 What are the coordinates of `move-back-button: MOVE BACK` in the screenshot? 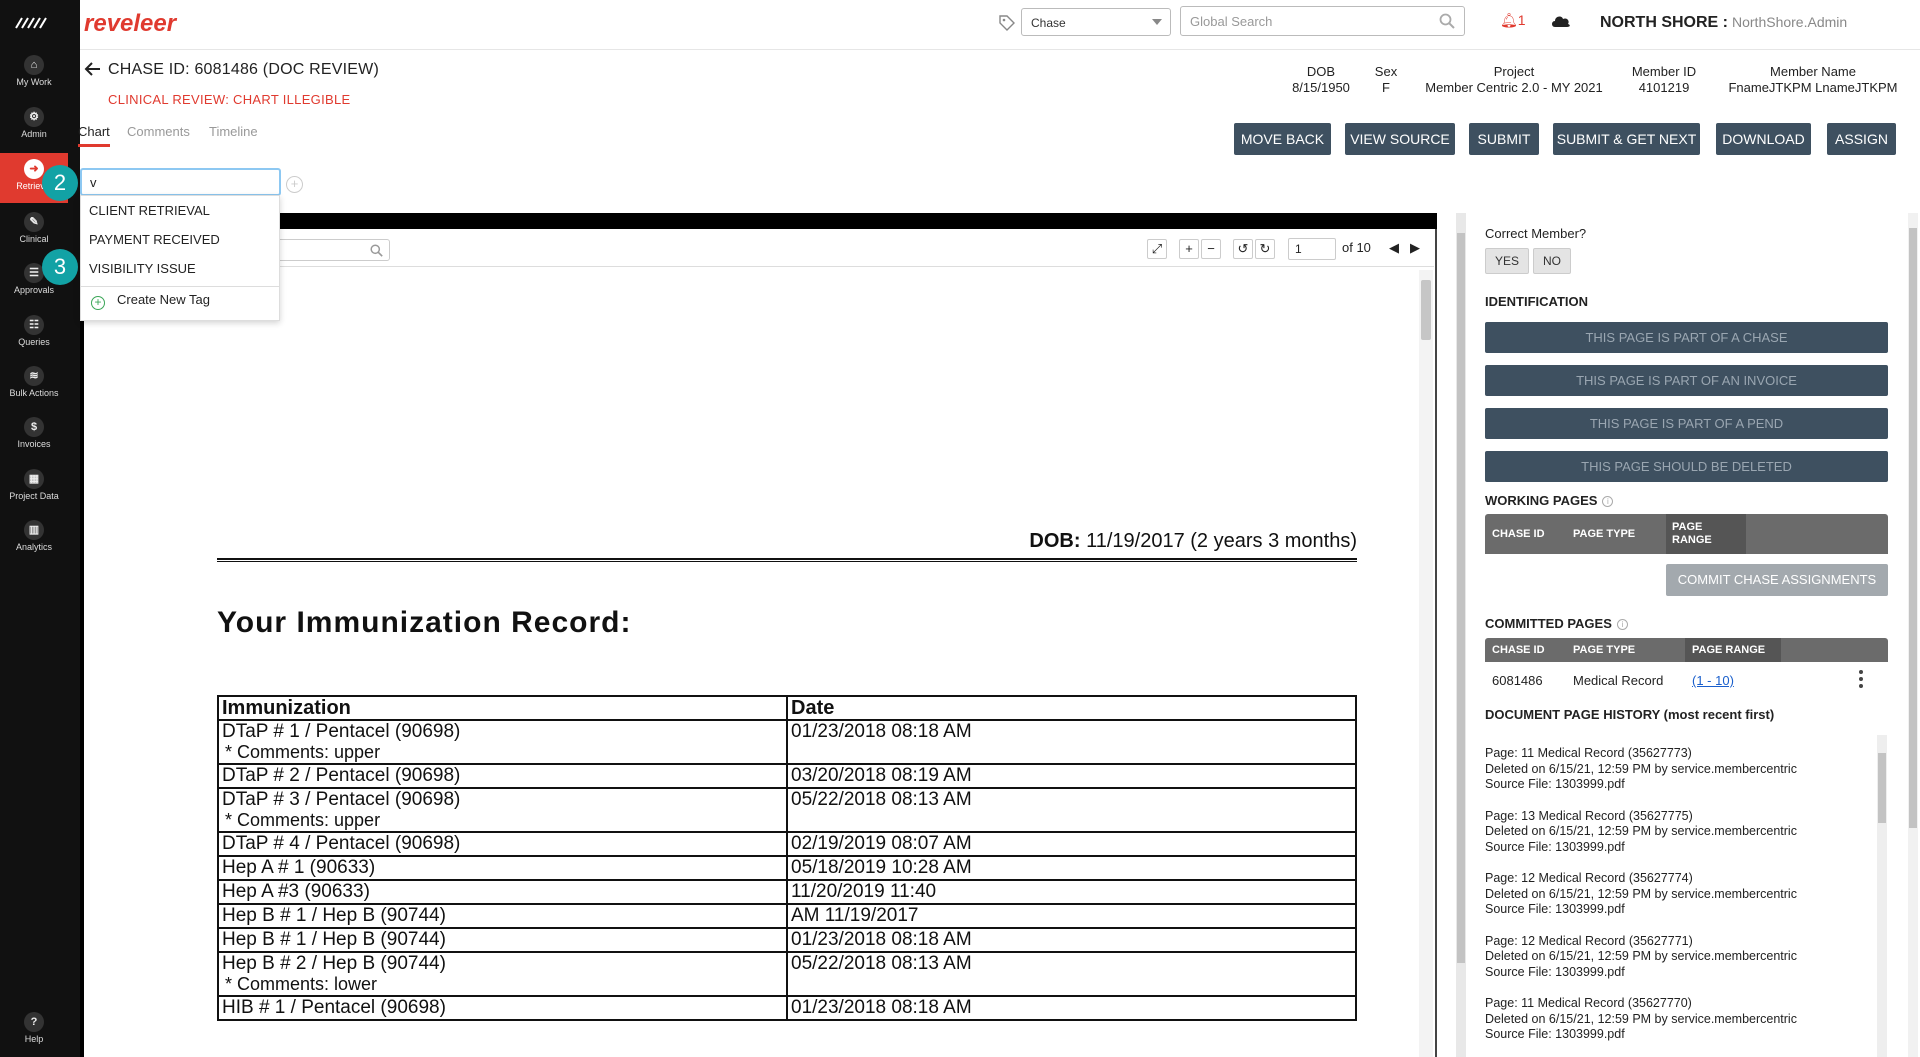 It's located at (1282, 139).